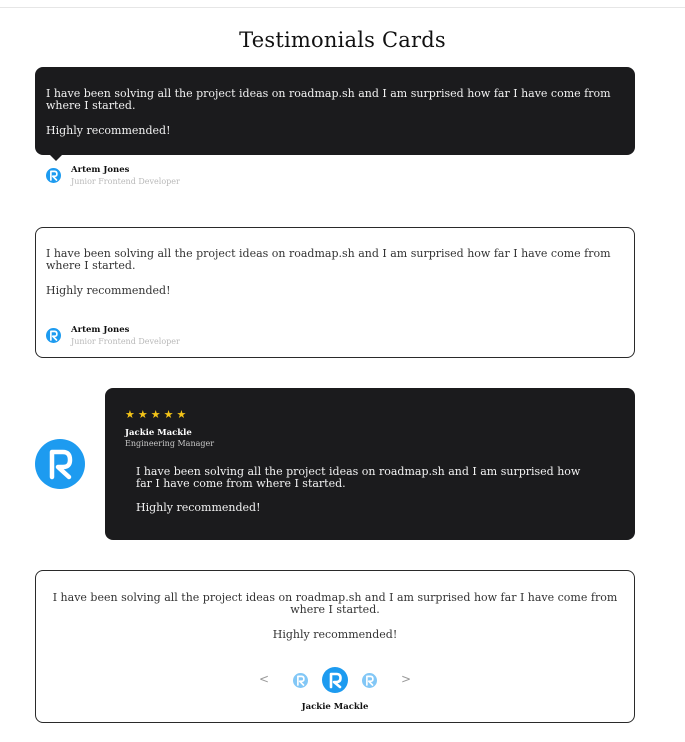 Image resolution: width=685 pixels, height=742 pixels. Describe the element at coordinates (370, 414) in the screenshot. I see `star-rating: ★ ★ ★ ★ ★` at that location.